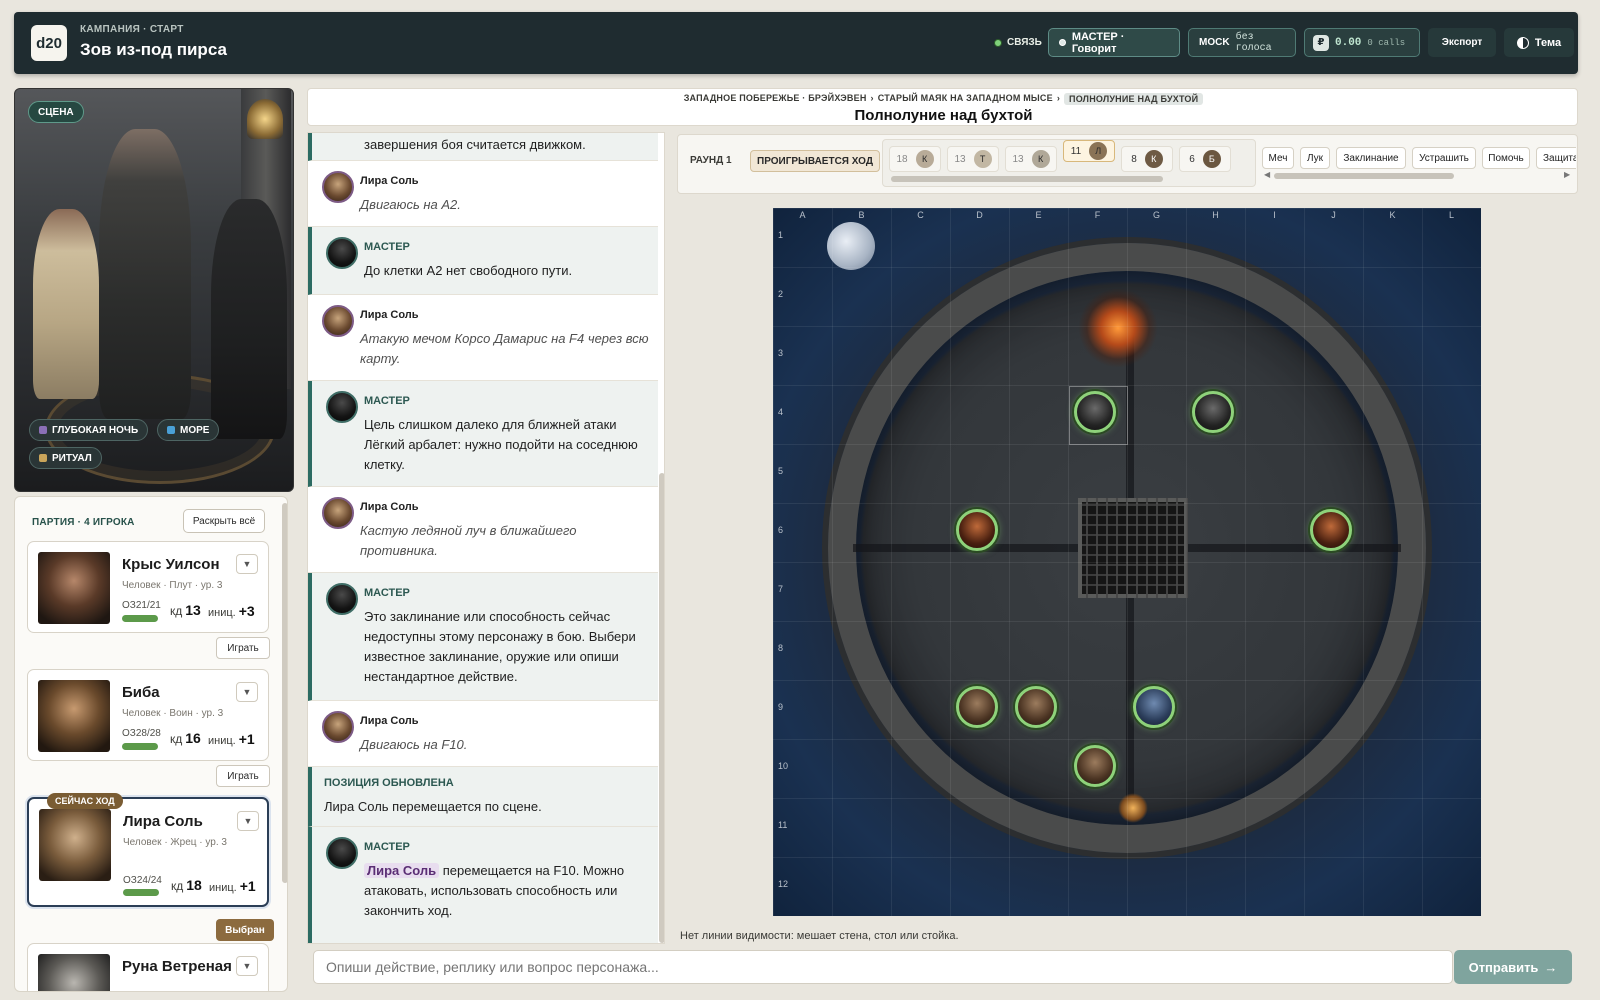 This screenshot has height=1000, width=1600. Describe the element at coordinates (284, 693) in the screenshot. I see `party-scrollbar` at that location.